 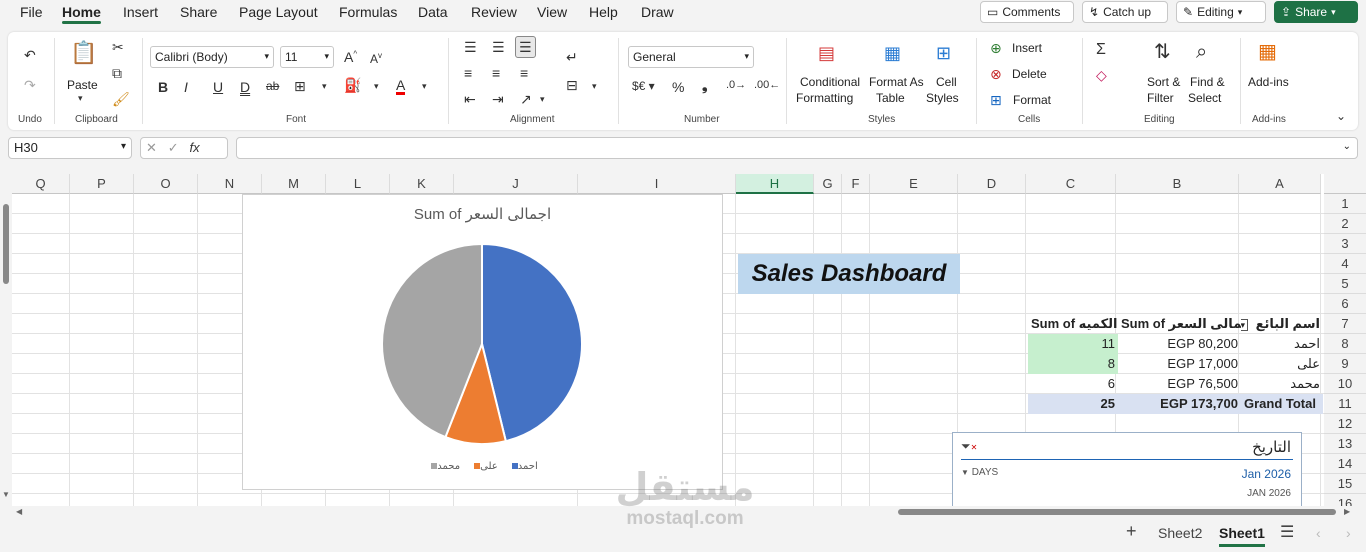 I want to click on column-header: J, so click(x=516, y=184).